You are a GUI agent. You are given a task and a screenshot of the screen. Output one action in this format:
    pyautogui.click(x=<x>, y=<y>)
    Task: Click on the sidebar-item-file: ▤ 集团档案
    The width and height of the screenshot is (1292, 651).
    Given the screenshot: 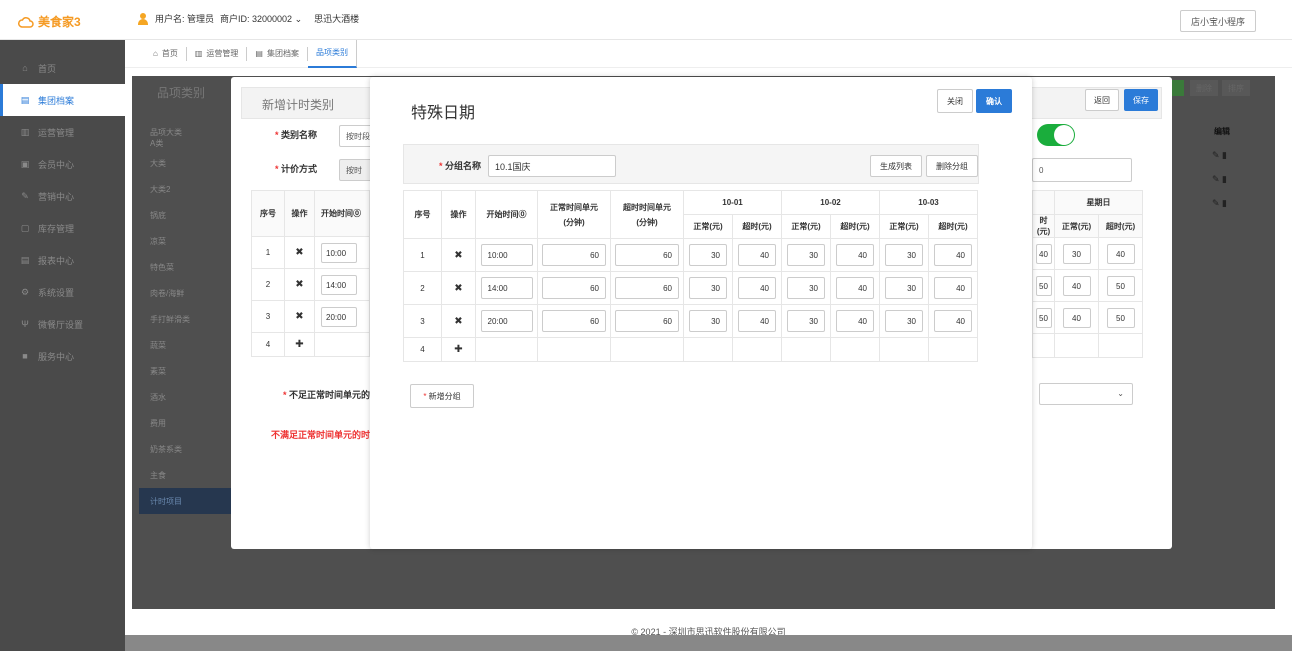 What is the action you would take?
    pyautogui.click(x=62, y=100)
    